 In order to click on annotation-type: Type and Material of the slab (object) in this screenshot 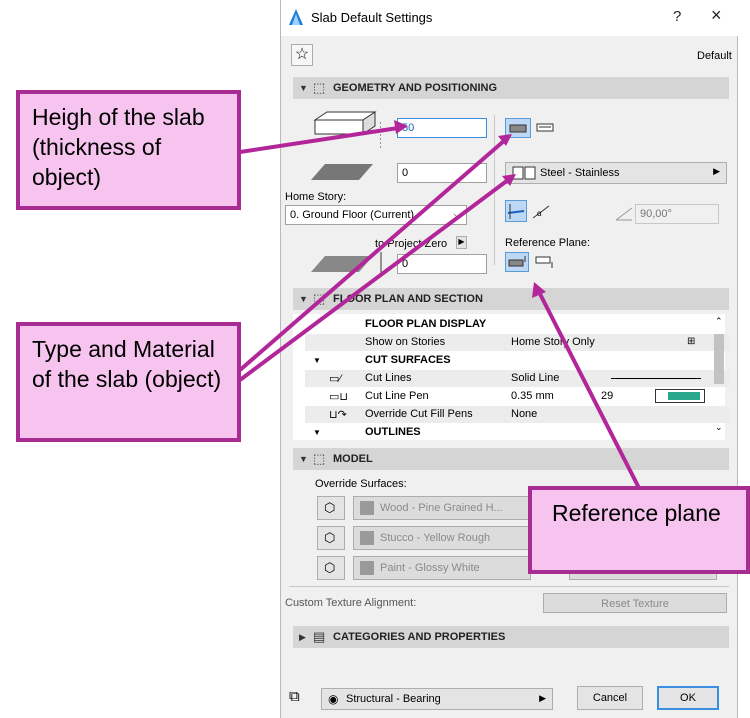, I will do `click(128, 382)`.